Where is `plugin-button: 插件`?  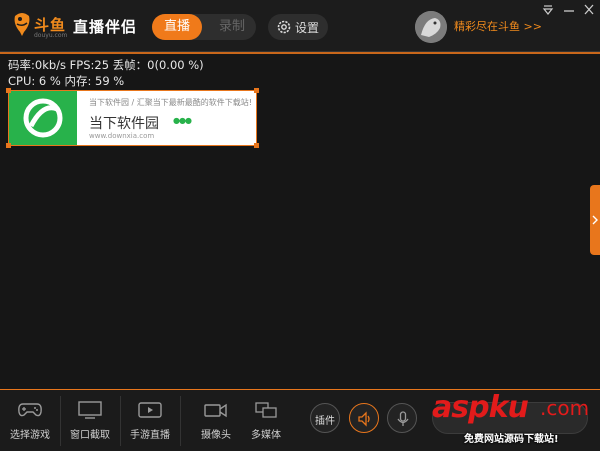
plugin-button: 插件 is located at coordinates (325, 418).